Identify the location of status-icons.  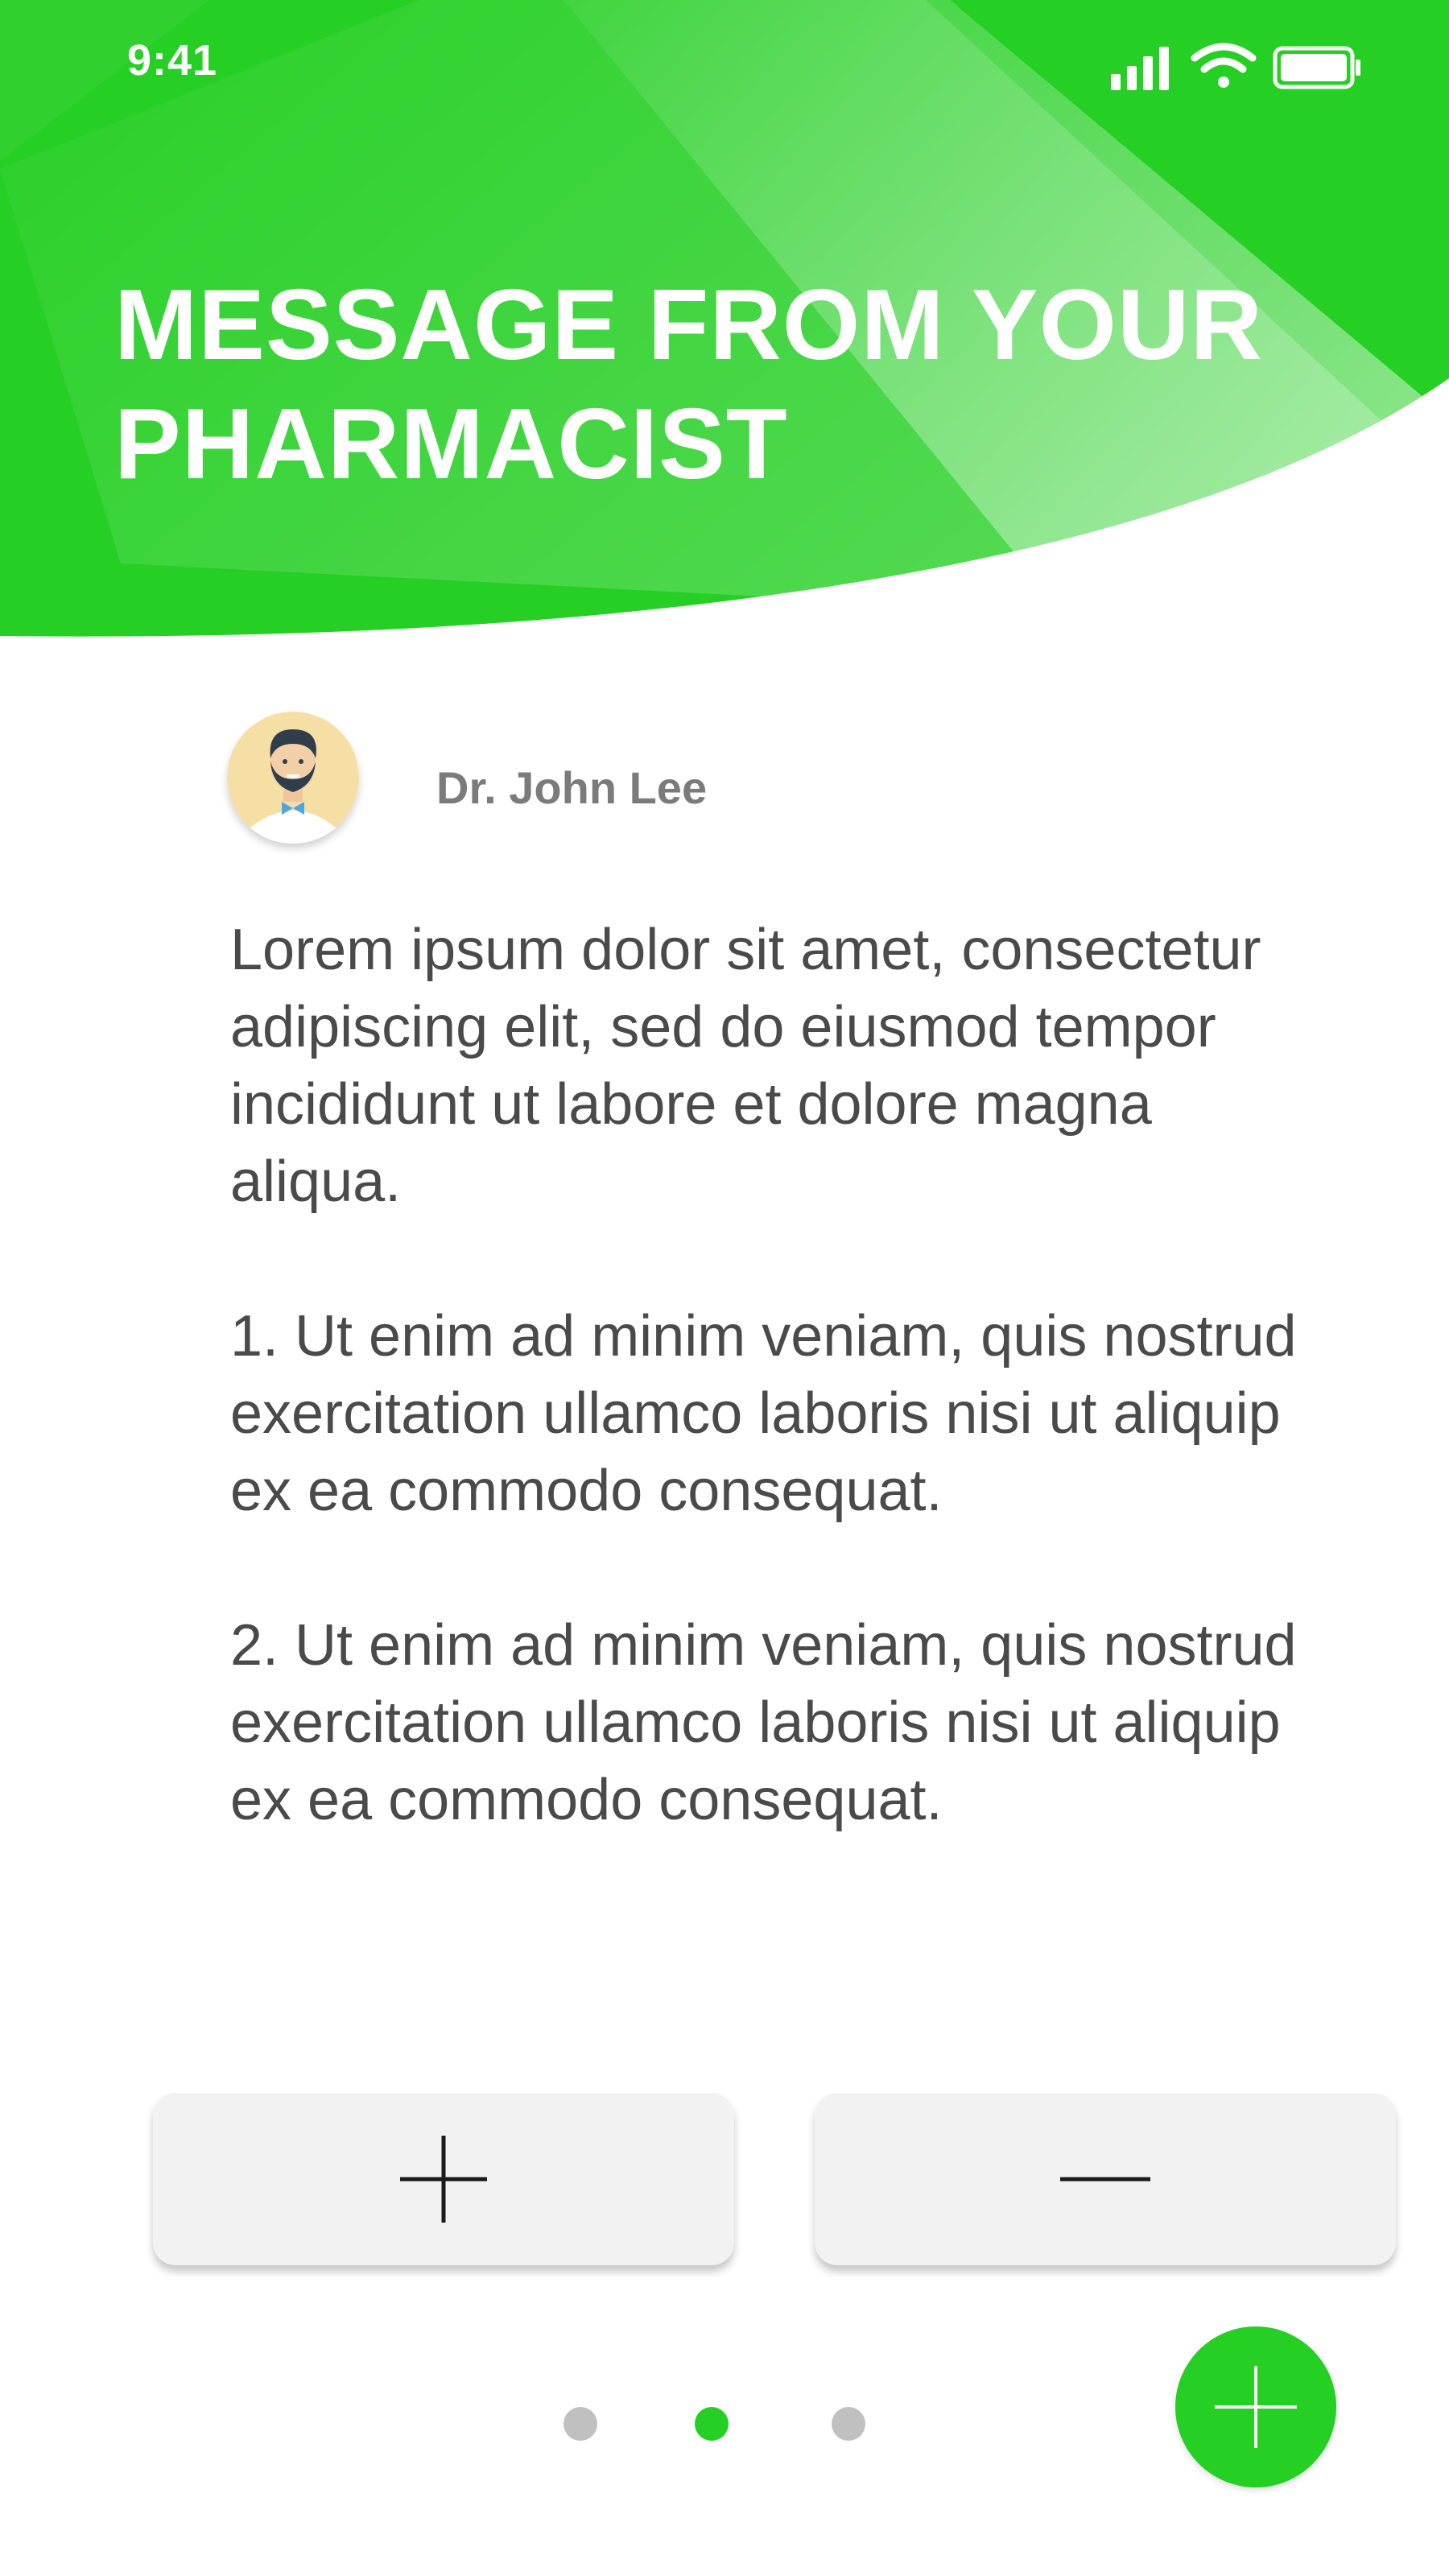
(1235, 66).